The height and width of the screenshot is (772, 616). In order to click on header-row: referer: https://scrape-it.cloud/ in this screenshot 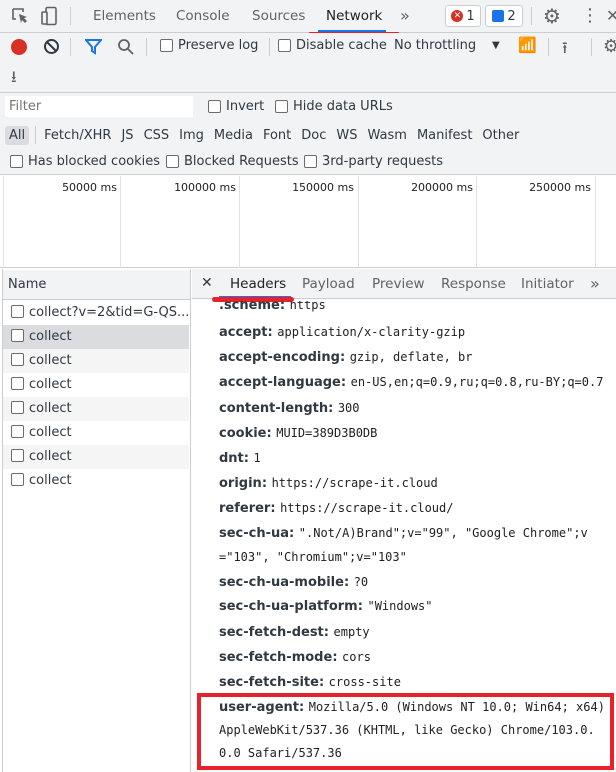, I will do `click(336, 508)`.